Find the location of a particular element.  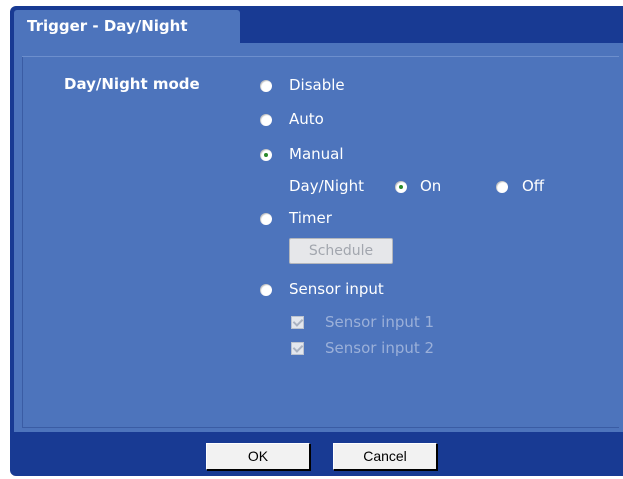

sensor-input-1-label: Sensor input 1 is located at coordinates (380, 322).